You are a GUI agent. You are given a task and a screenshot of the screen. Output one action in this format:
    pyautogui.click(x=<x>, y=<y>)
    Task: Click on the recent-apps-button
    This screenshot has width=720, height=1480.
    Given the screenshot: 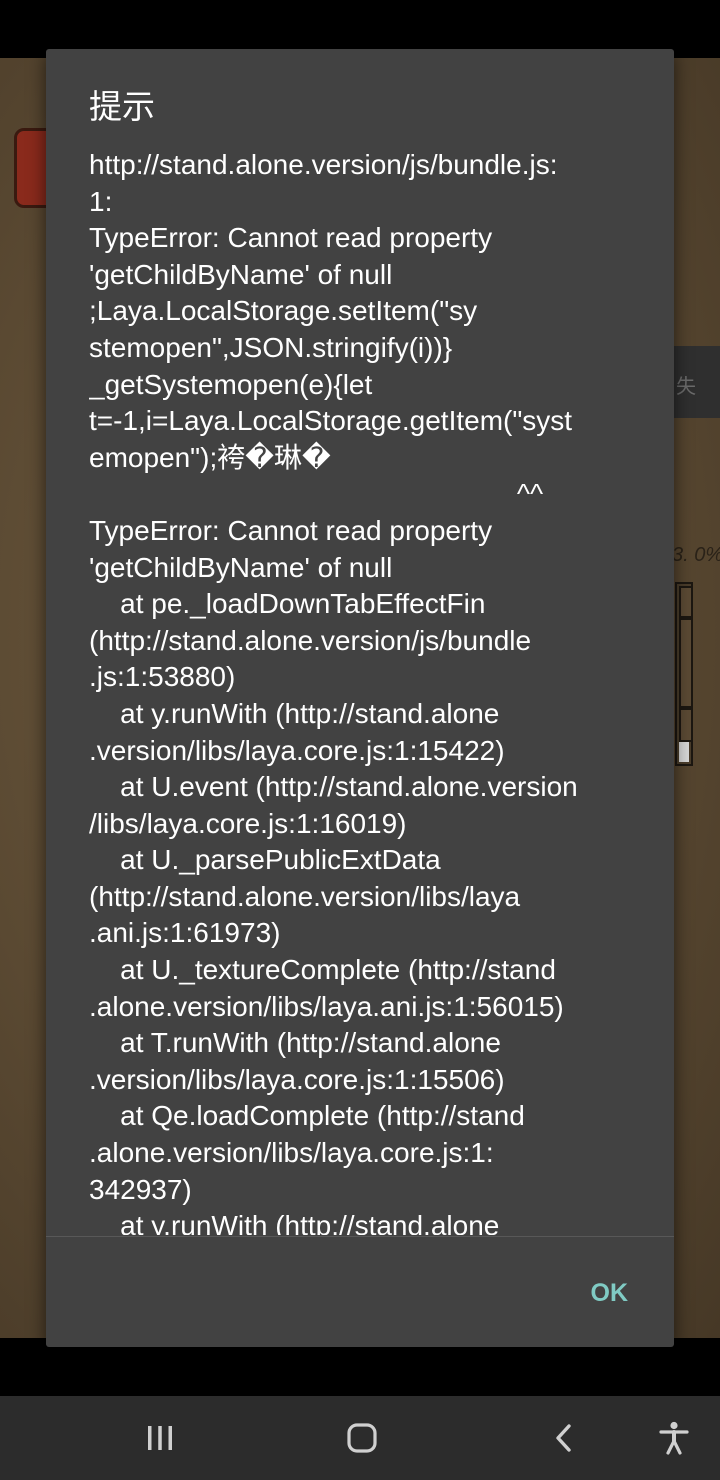 What is the action you would take?
    pyautogui.click(x=160, y=1438)
    